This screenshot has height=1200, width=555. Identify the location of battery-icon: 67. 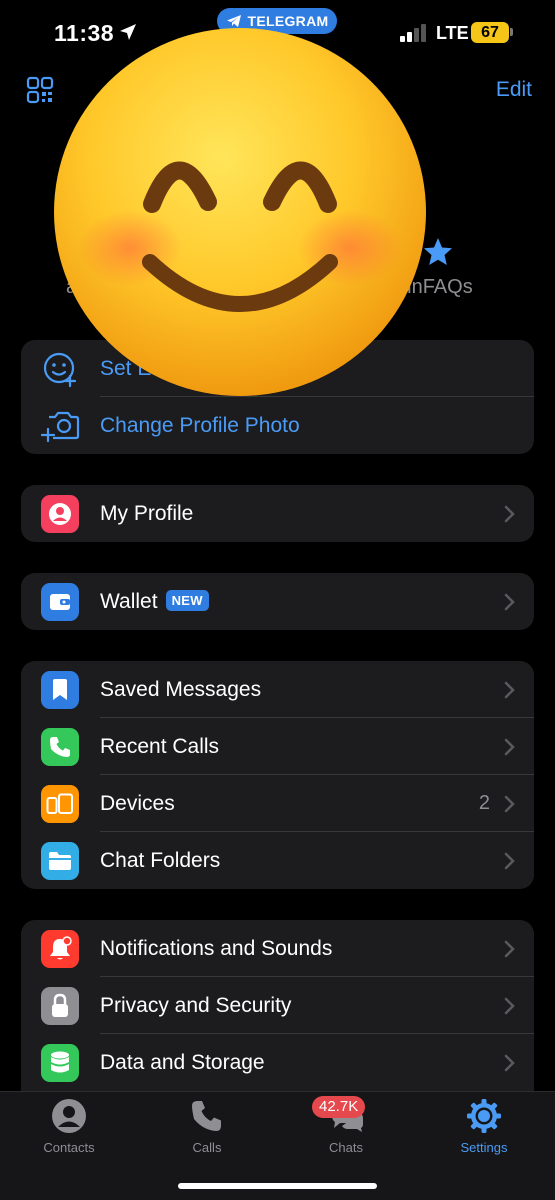
(490, 32).